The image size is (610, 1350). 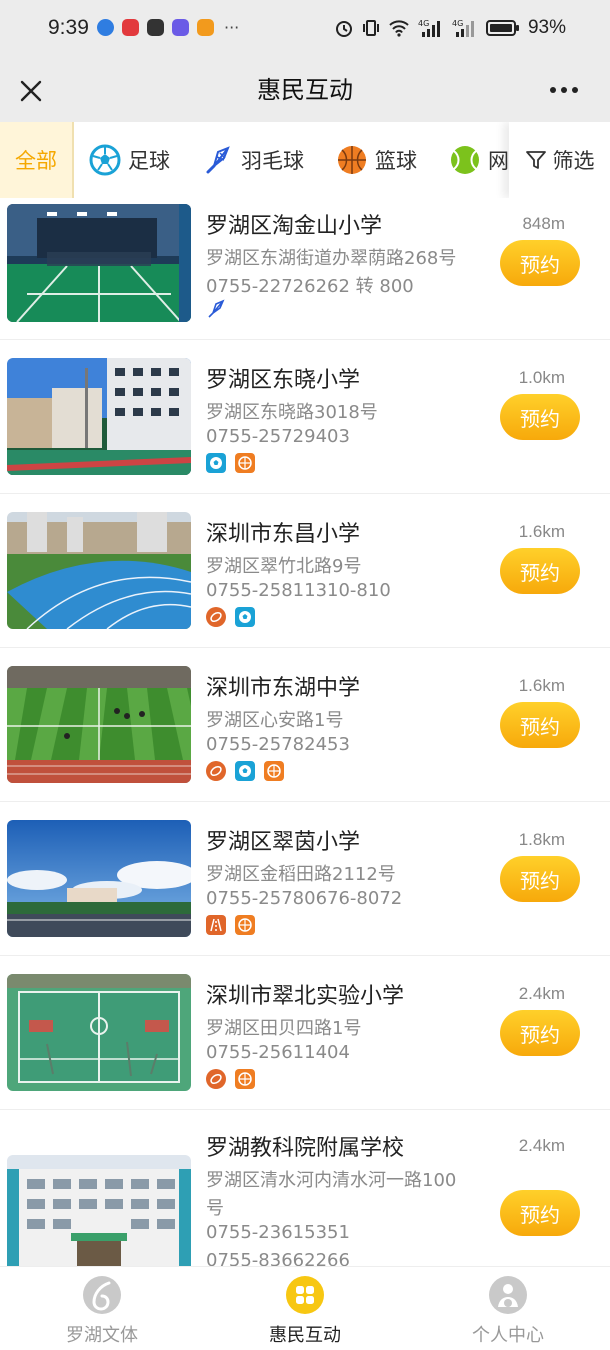 I want to click on nav-label: 罗湖文体, so click(x=102, y=1335).